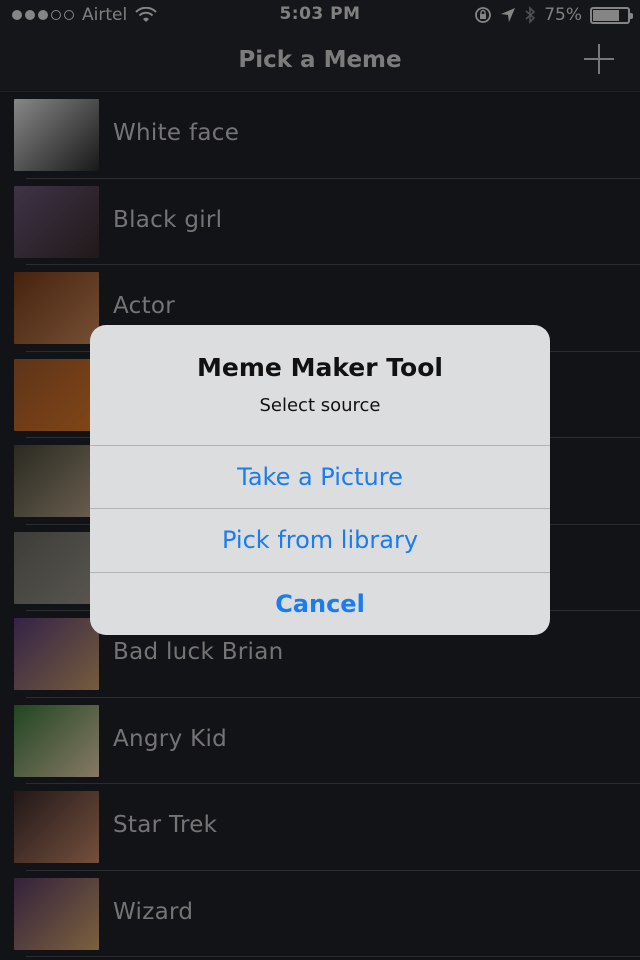  I want to click on alert-message: Select source, so click(320, 405).